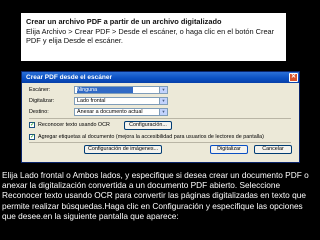 Image resolution: width=320 pixels, height=240 pixels. I want to click on tags-checkbox, so click(32, 136).